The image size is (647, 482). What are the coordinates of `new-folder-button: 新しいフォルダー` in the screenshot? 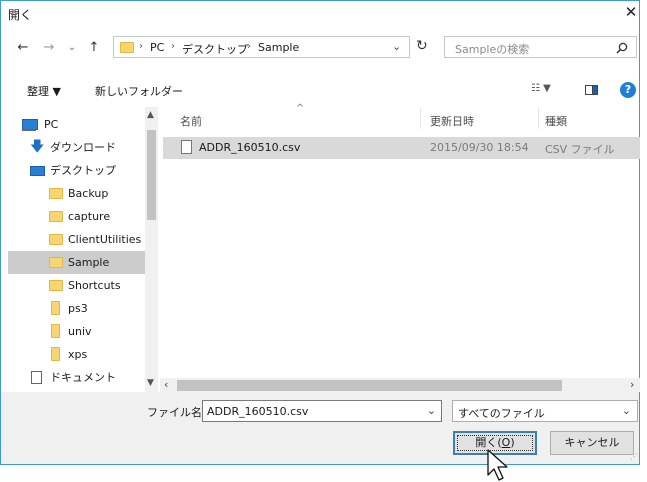 It's located at (139, 91).